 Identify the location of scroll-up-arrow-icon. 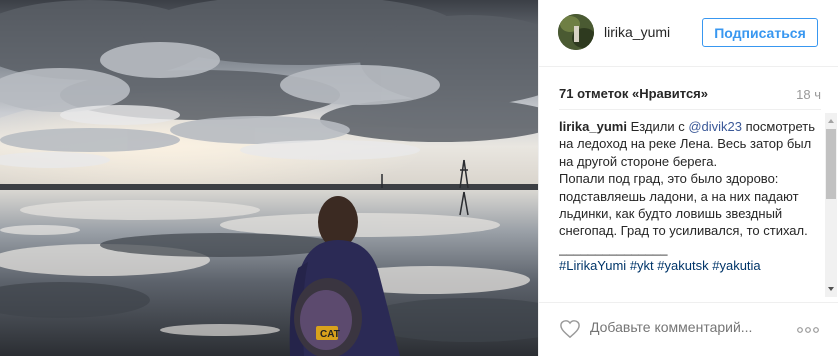
(831, 121).